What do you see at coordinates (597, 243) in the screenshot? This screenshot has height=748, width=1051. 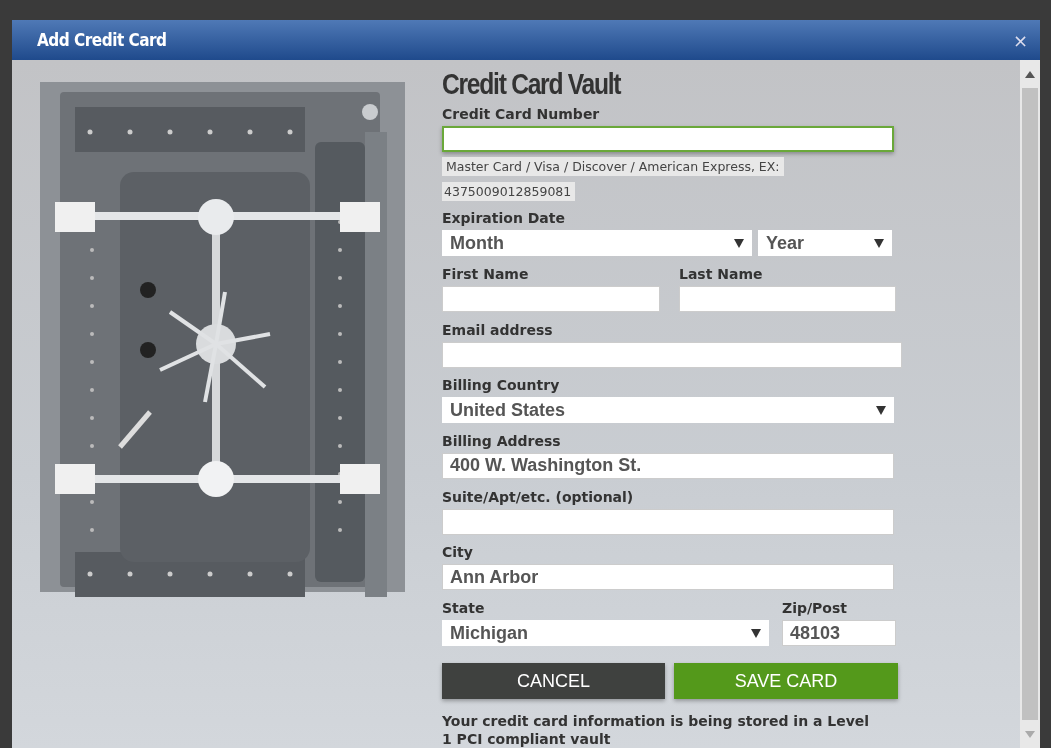 I see `dropdown: Month` at bounding box center [597, 243].